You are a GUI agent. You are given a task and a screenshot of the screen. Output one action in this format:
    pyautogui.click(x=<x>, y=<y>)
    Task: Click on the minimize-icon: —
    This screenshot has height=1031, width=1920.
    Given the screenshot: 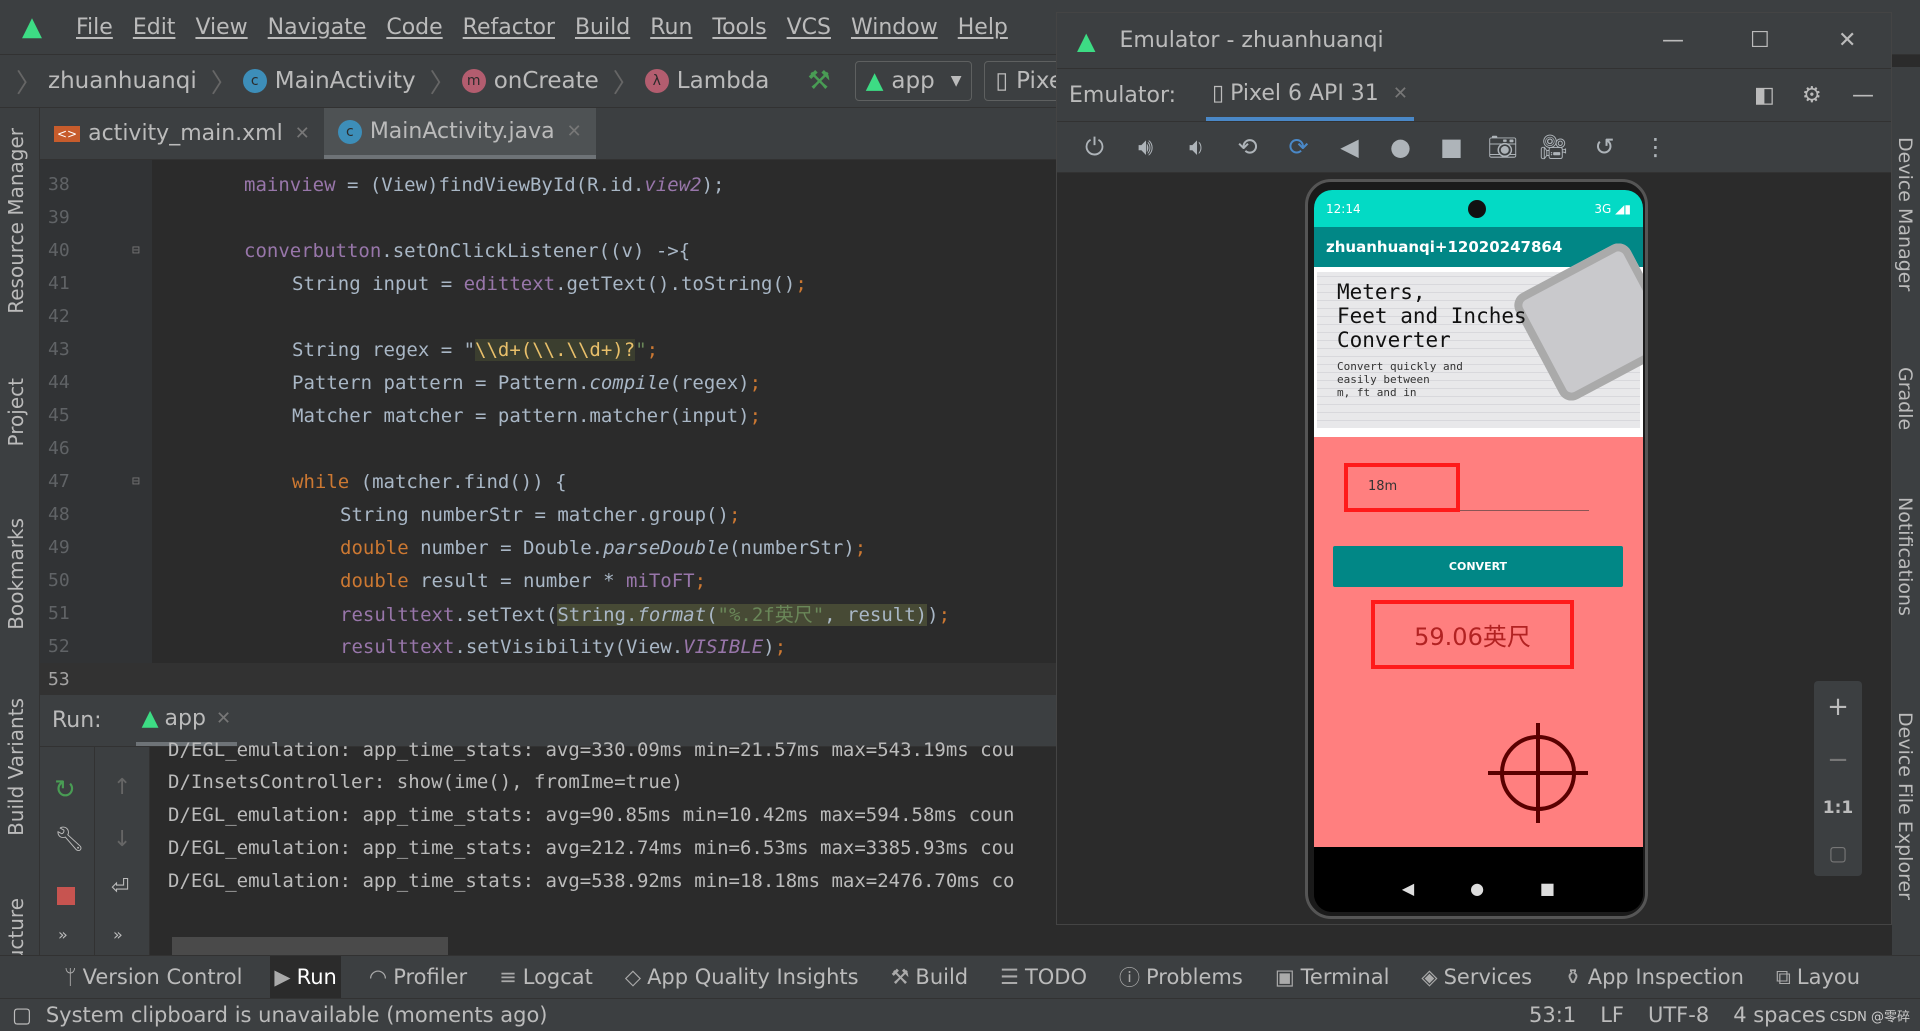 What is the action you would take?
    pyautogui.click(x=1673, y=40)
    